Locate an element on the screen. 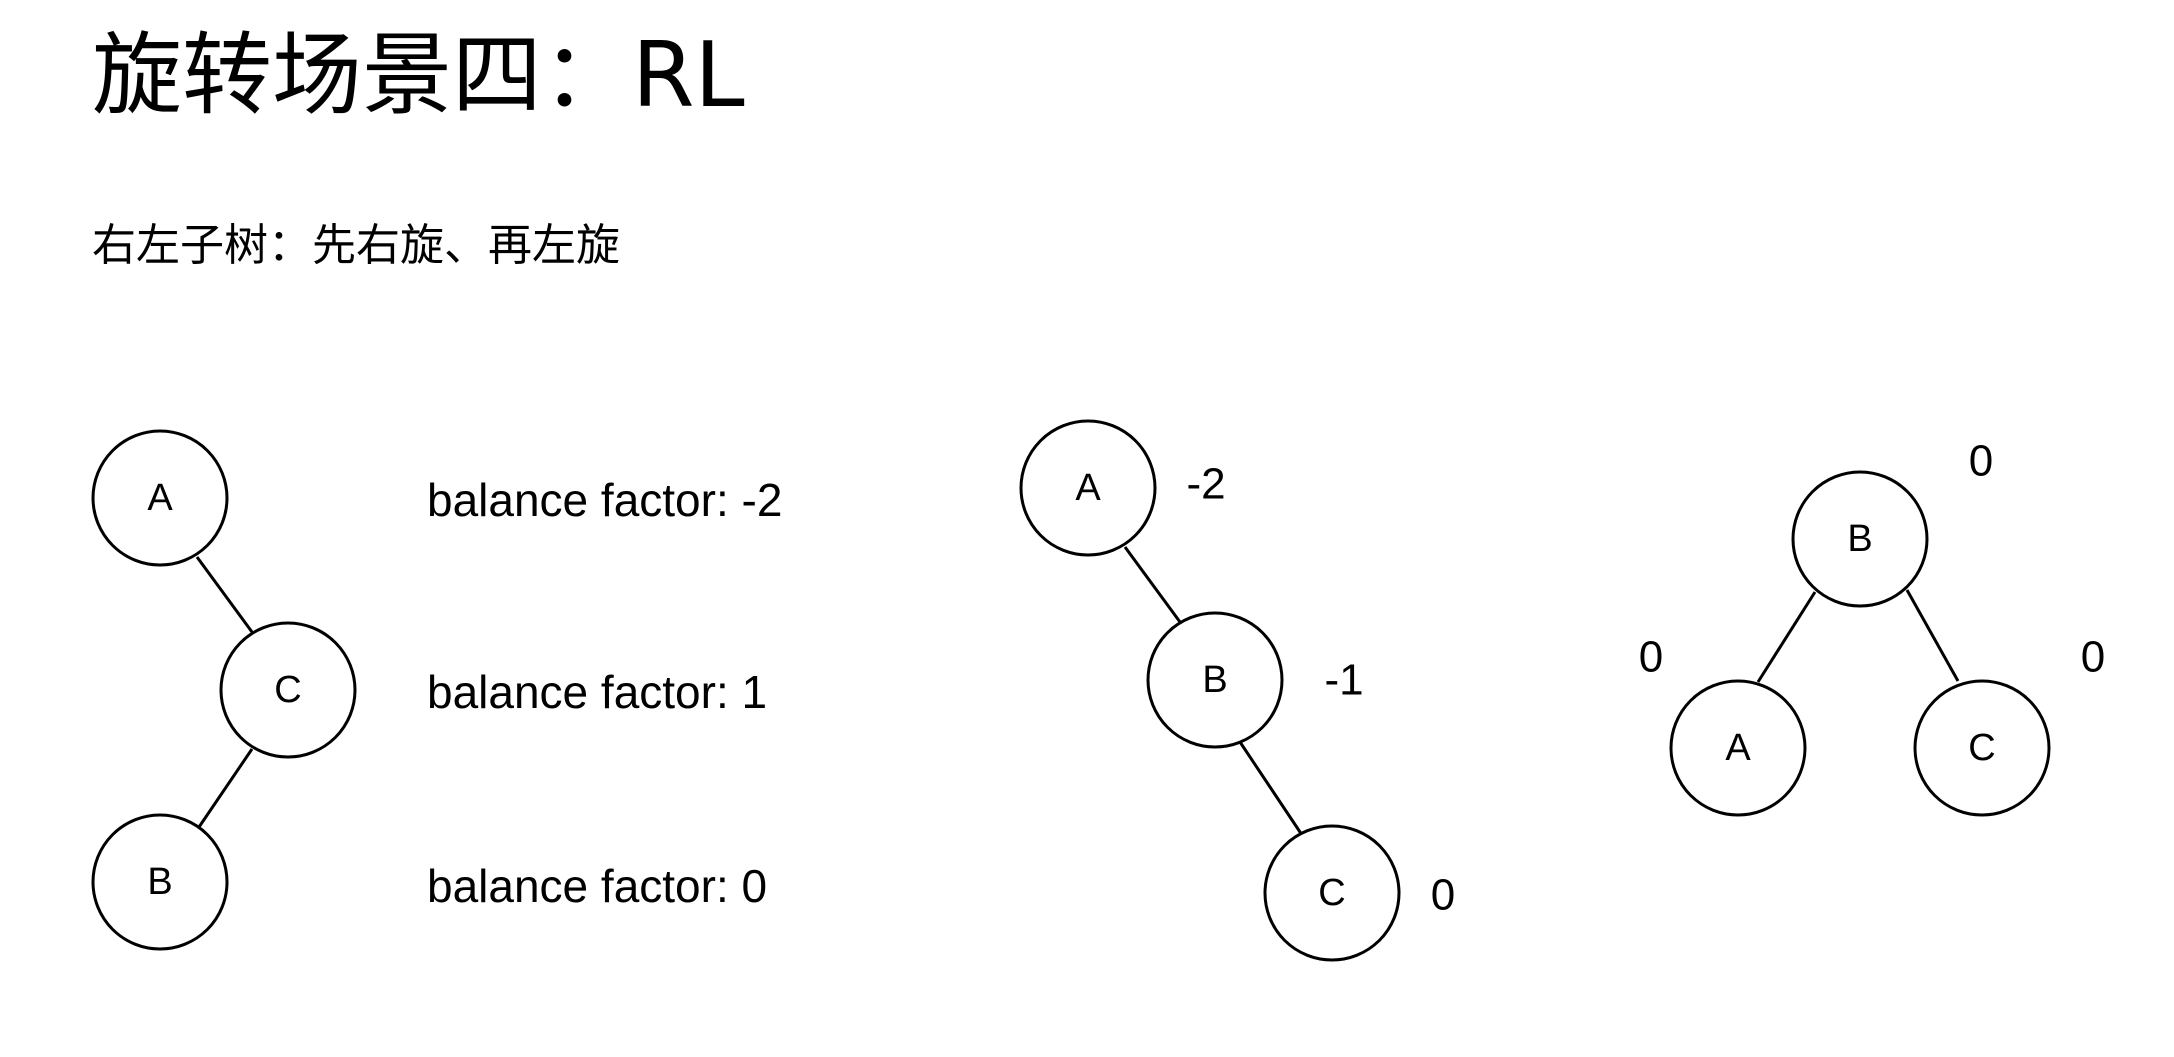  tree3-factor-b: 0 is located at coordinates (1981, 461).